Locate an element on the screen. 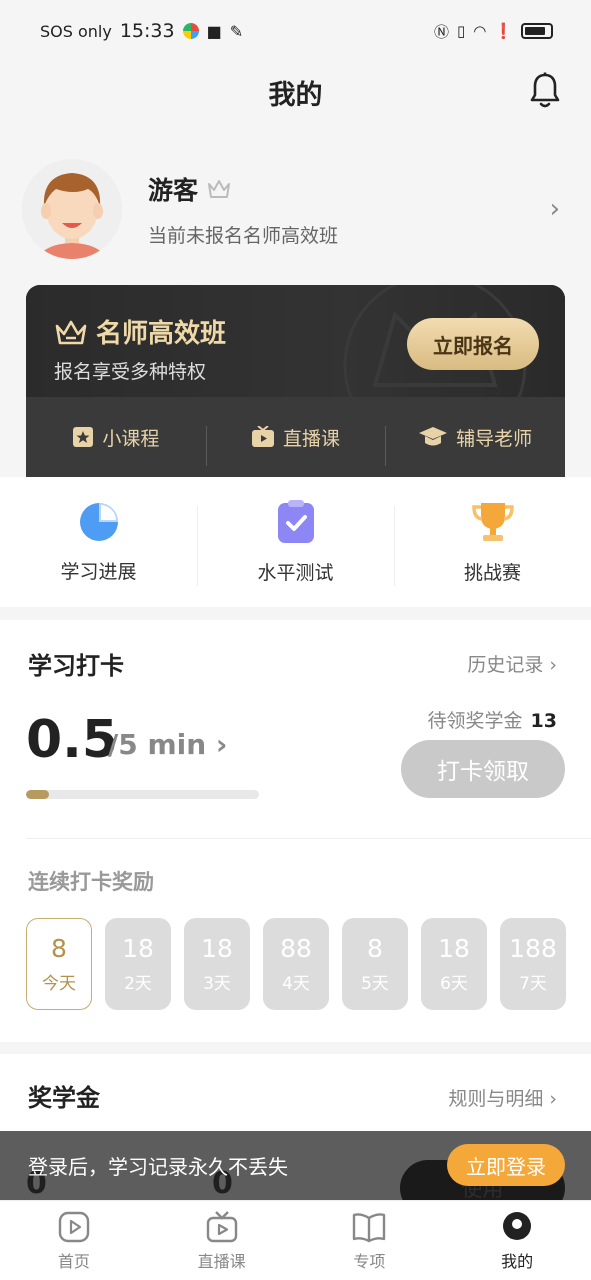 The width and height of the screenshot is (591, 1280). vip-feature-tutor: 辅导老师 is located at coordinates (475, 445).